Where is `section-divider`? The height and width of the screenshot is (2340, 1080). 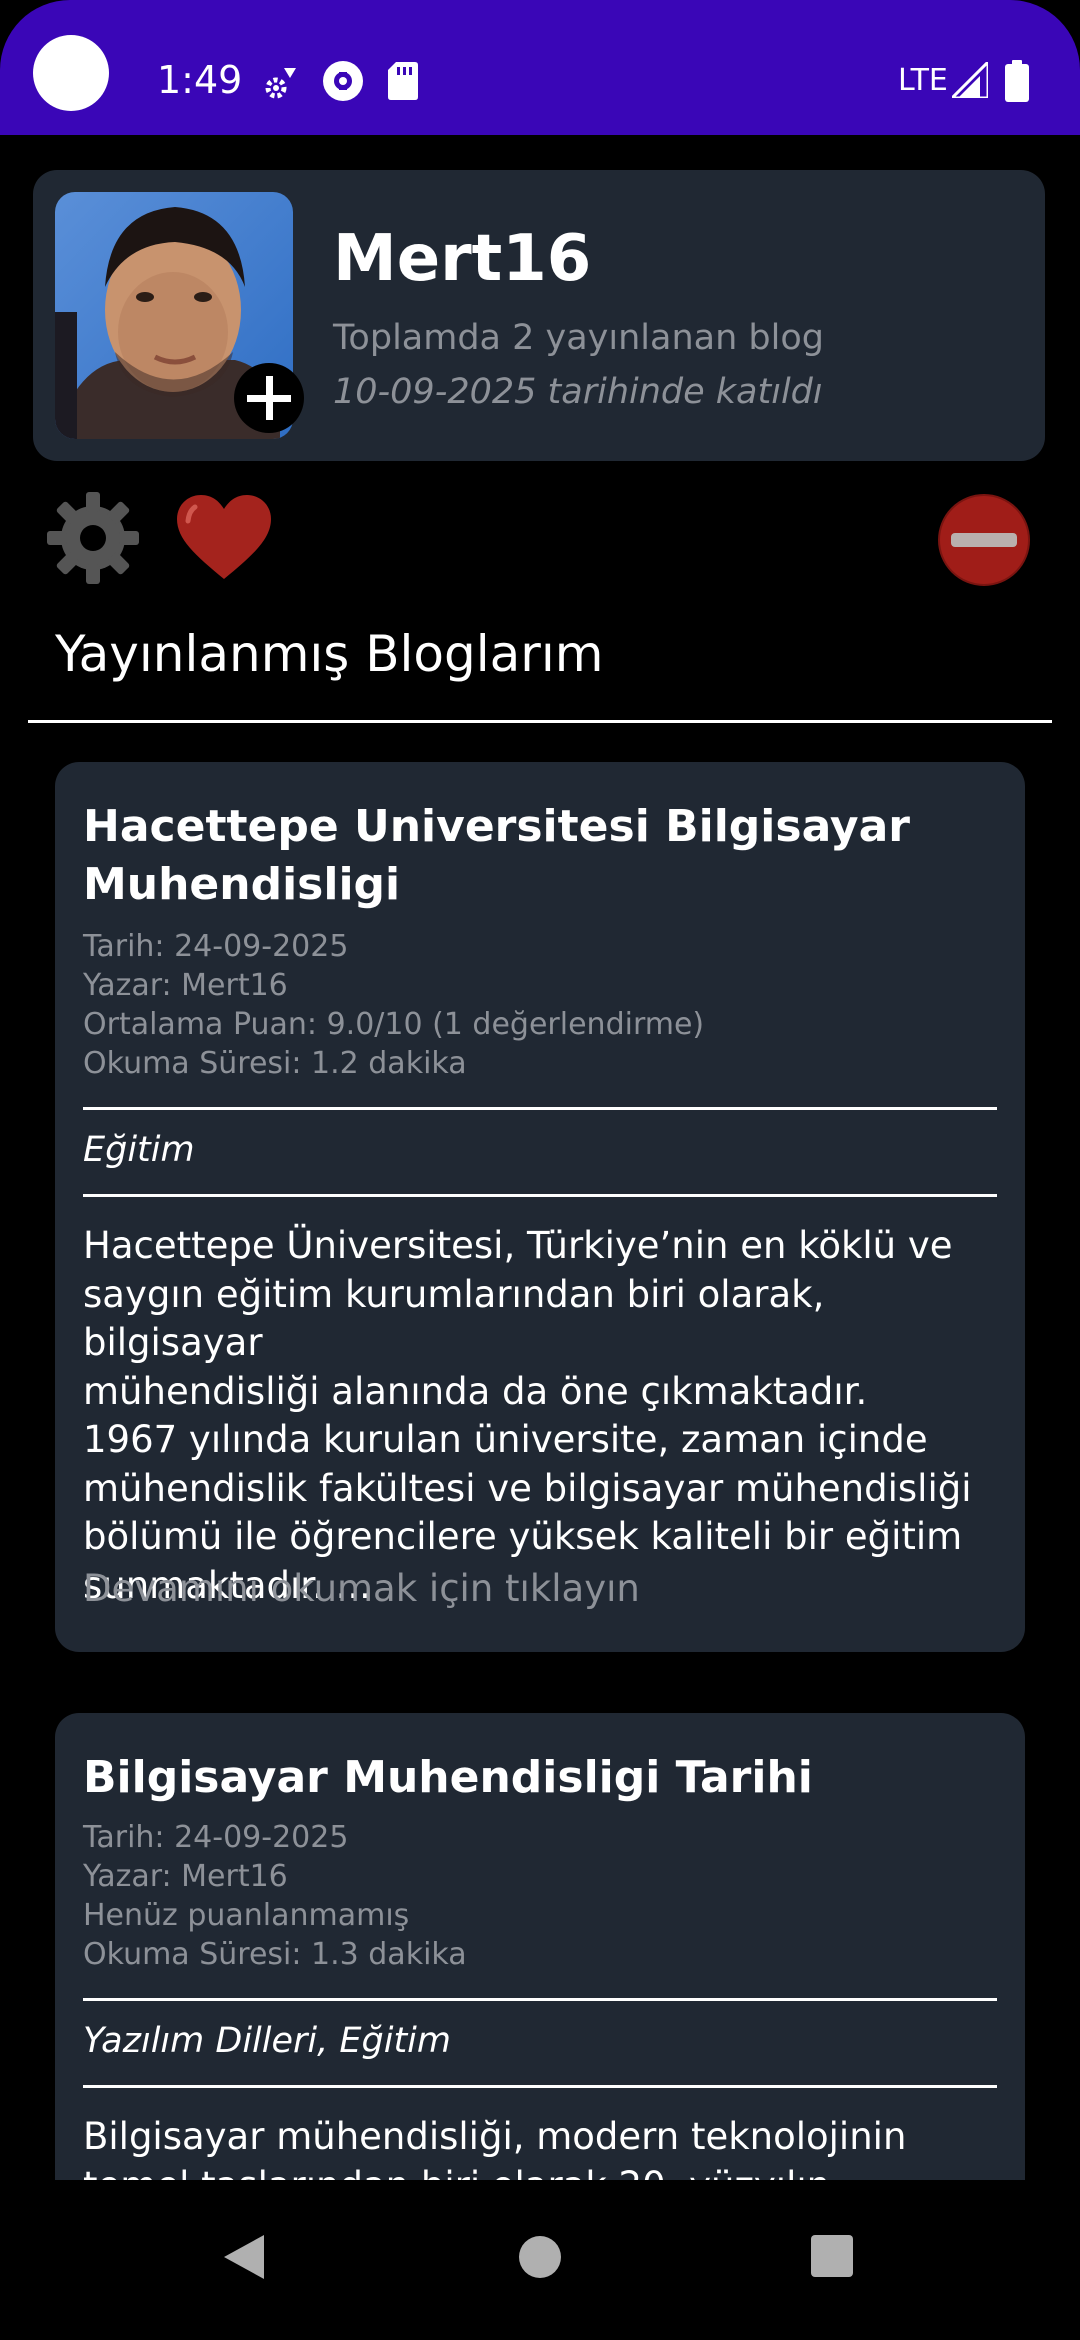 section-divider is located at coordinates (540, 721).